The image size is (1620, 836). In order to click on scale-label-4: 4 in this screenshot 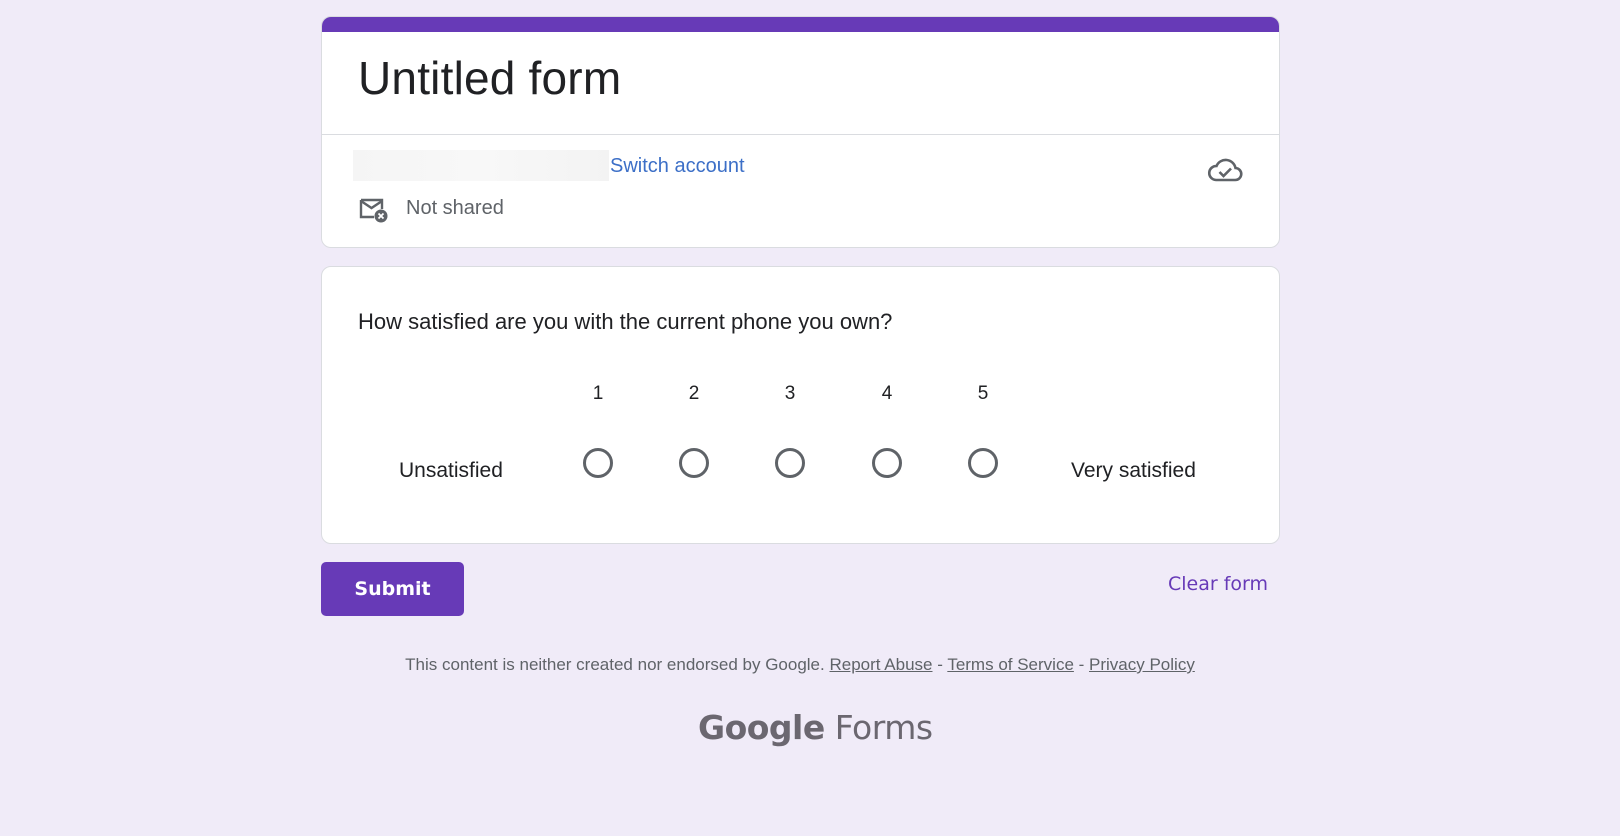, I will do `click(887, 393)`.